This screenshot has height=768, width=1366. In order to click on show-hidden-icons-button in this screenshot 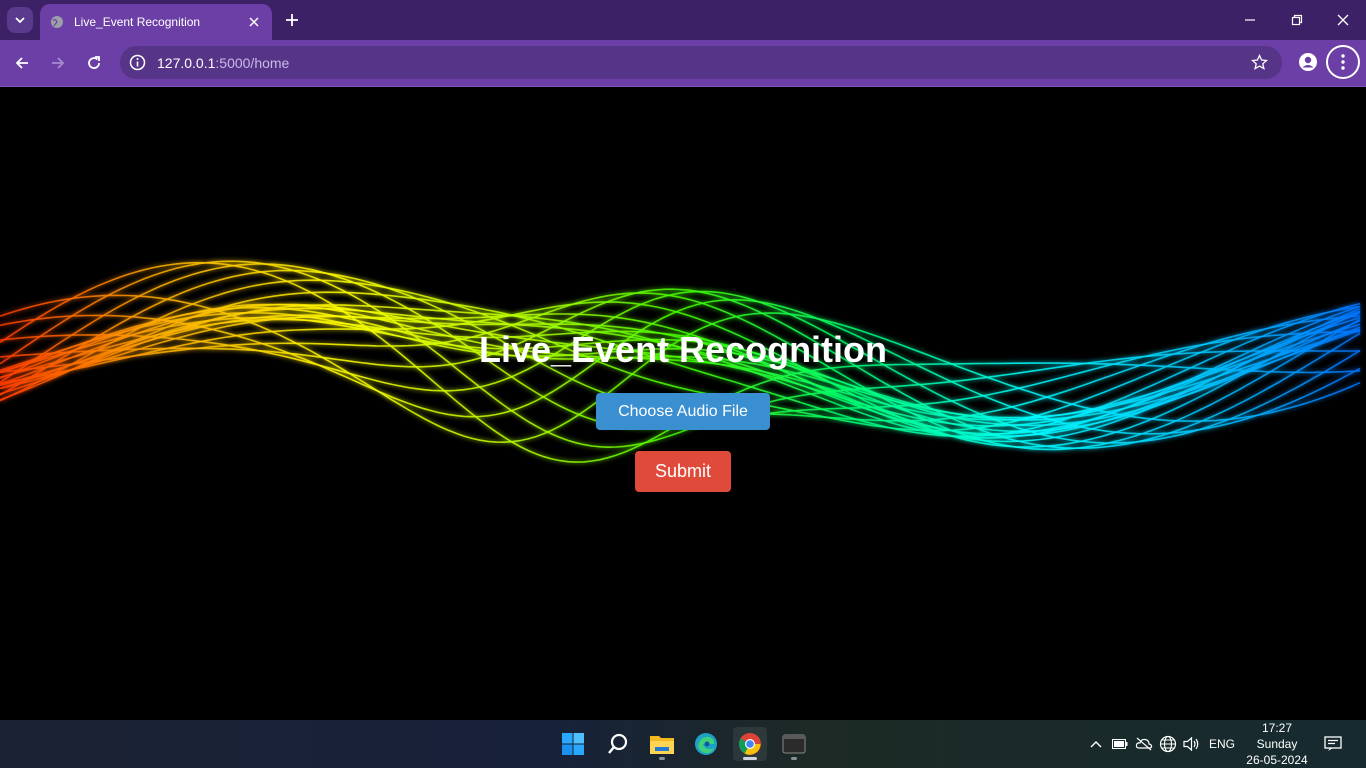, I will do `click(1096, 744)`.